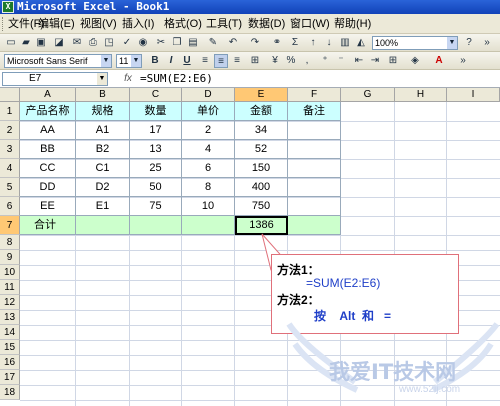 This screenshot has height=406, width=500. Describe the element at coordinates (41, 43) in the screenshot. I see `save-icon: ▣` at that location.